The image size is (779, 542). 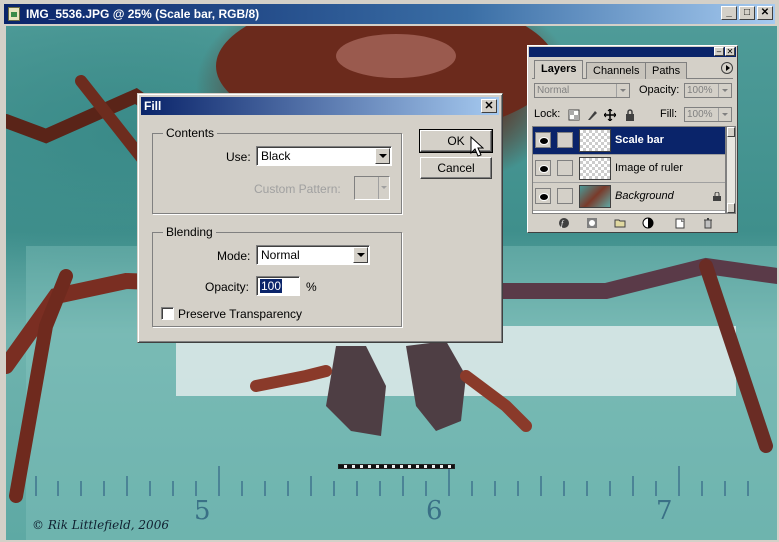 I want to click on fill-dialog-title-bar: Fill ✕, so click(x=320, y=106).